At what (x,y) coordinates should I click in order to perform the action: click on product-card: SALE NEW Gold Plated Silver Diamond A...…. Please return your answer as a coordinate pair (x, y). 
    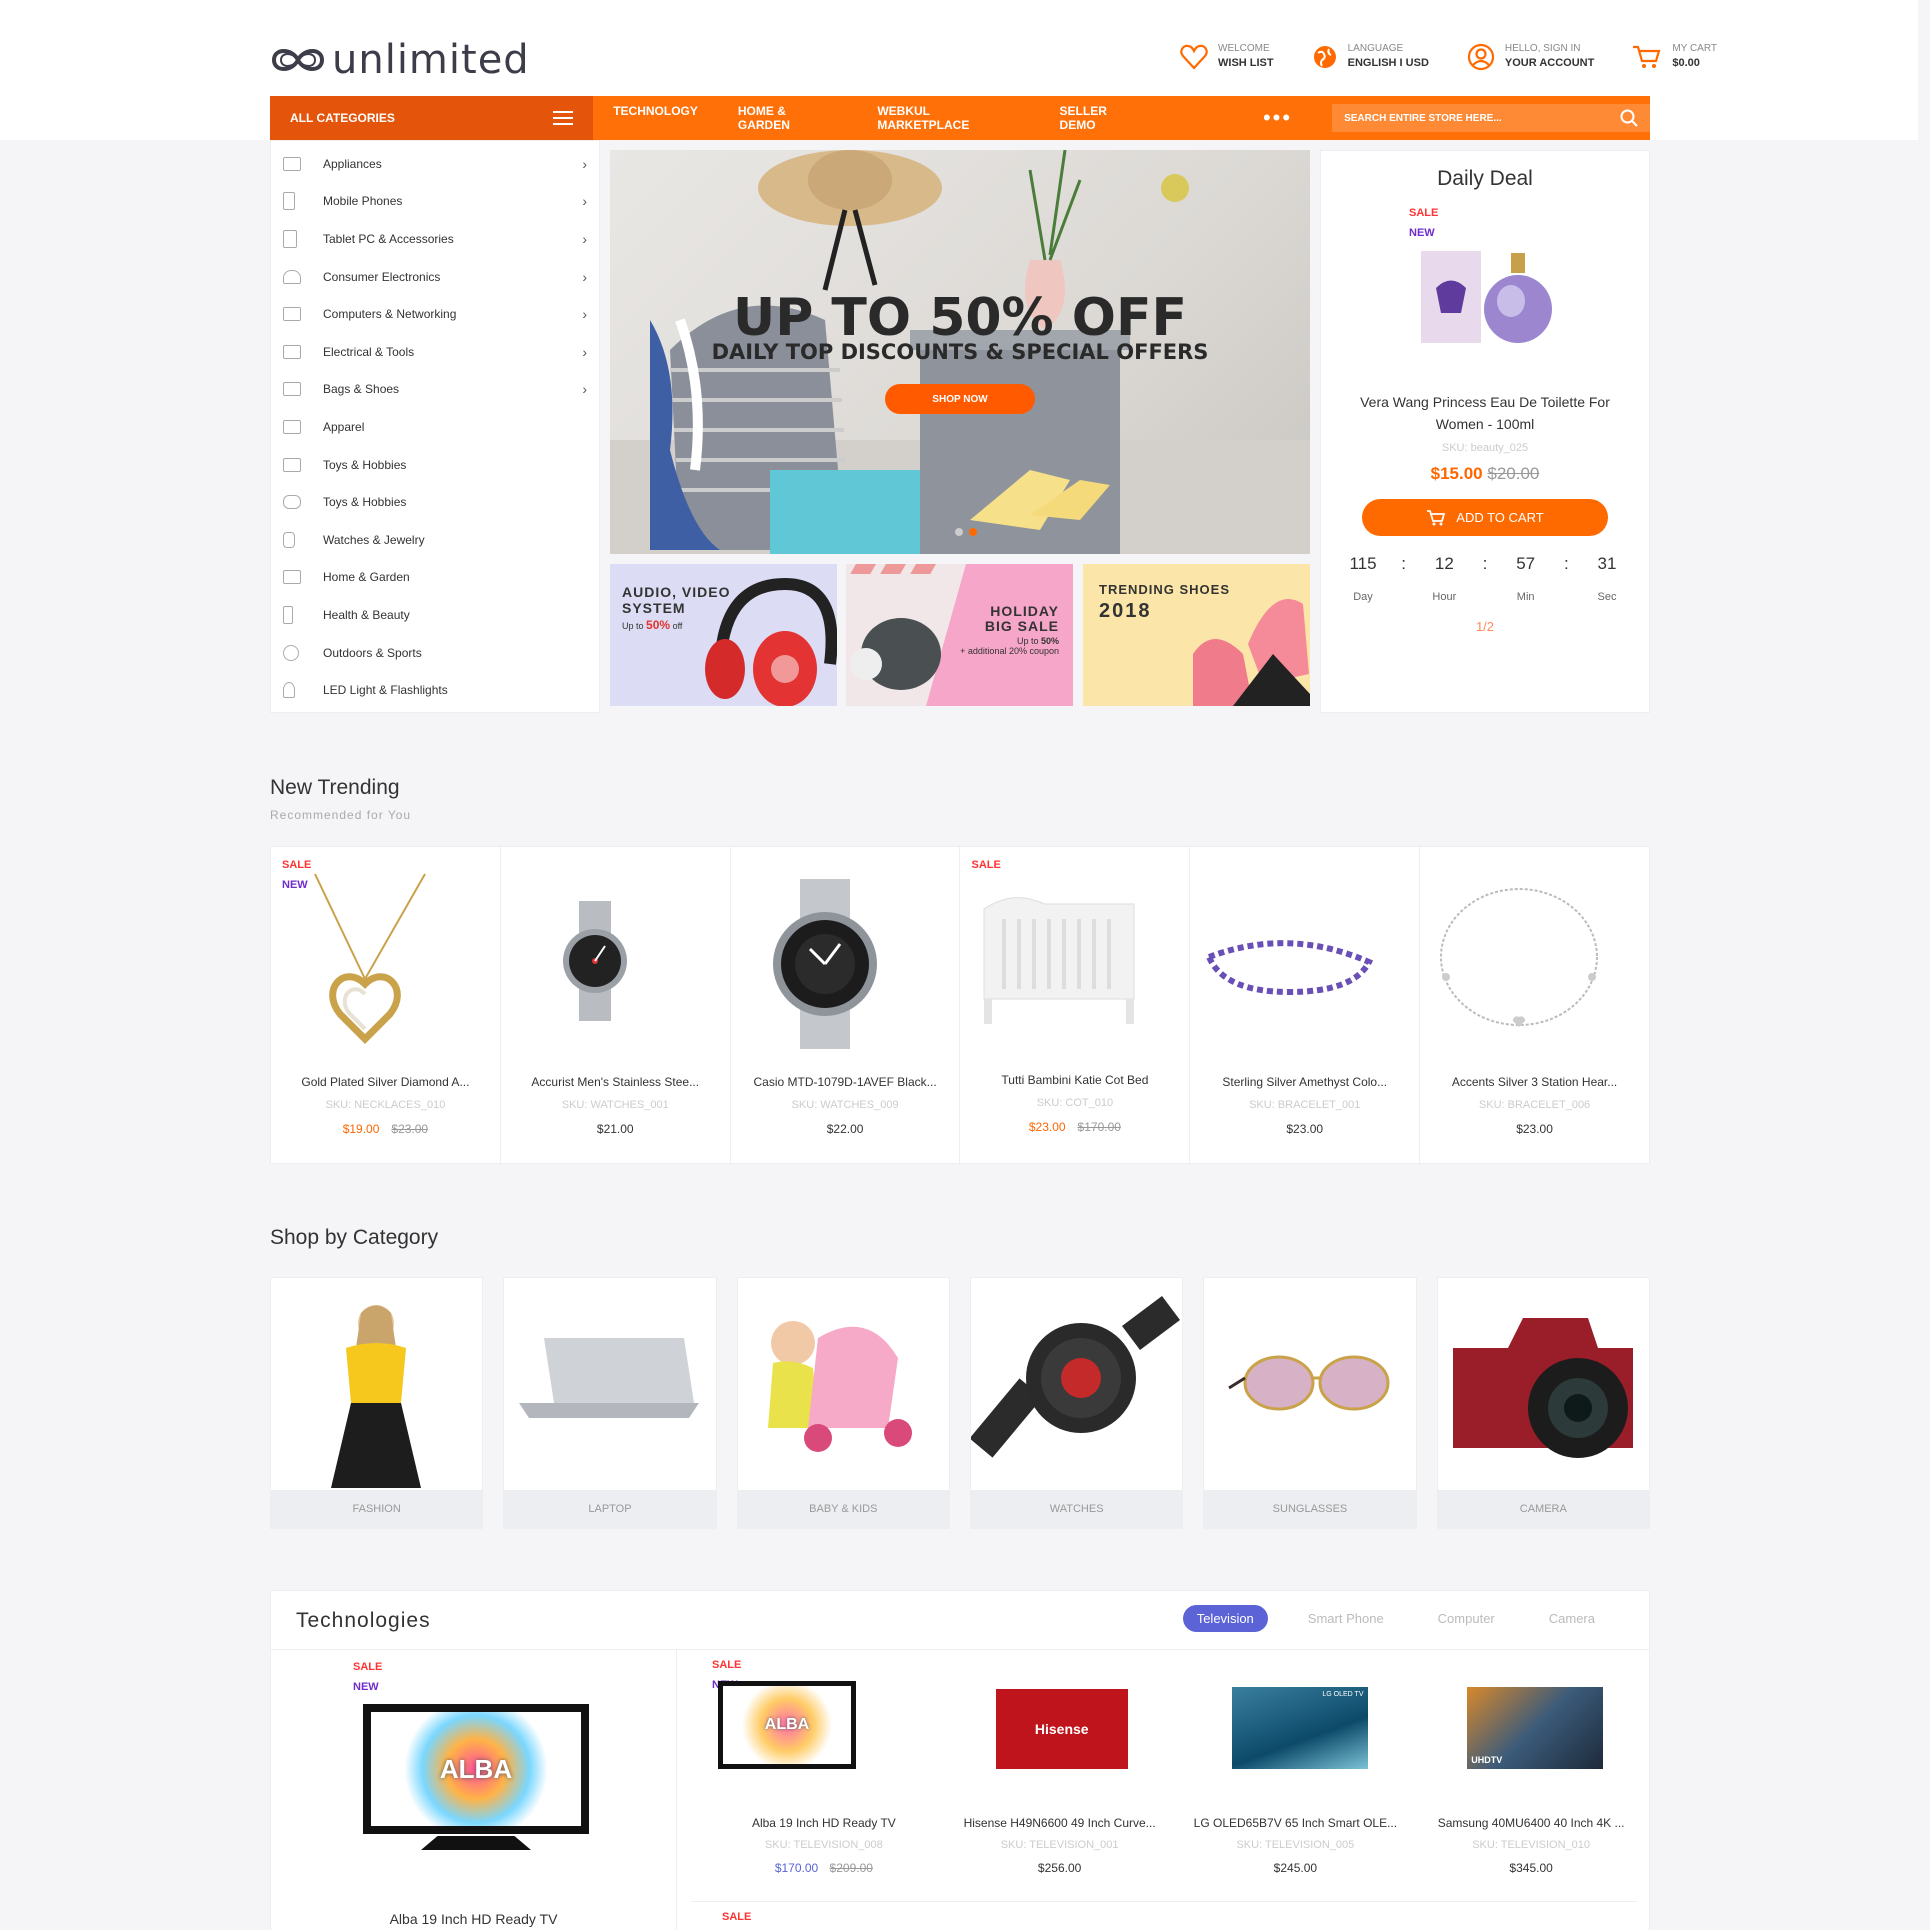
    Looking at the image, I should click on (386, 1005).